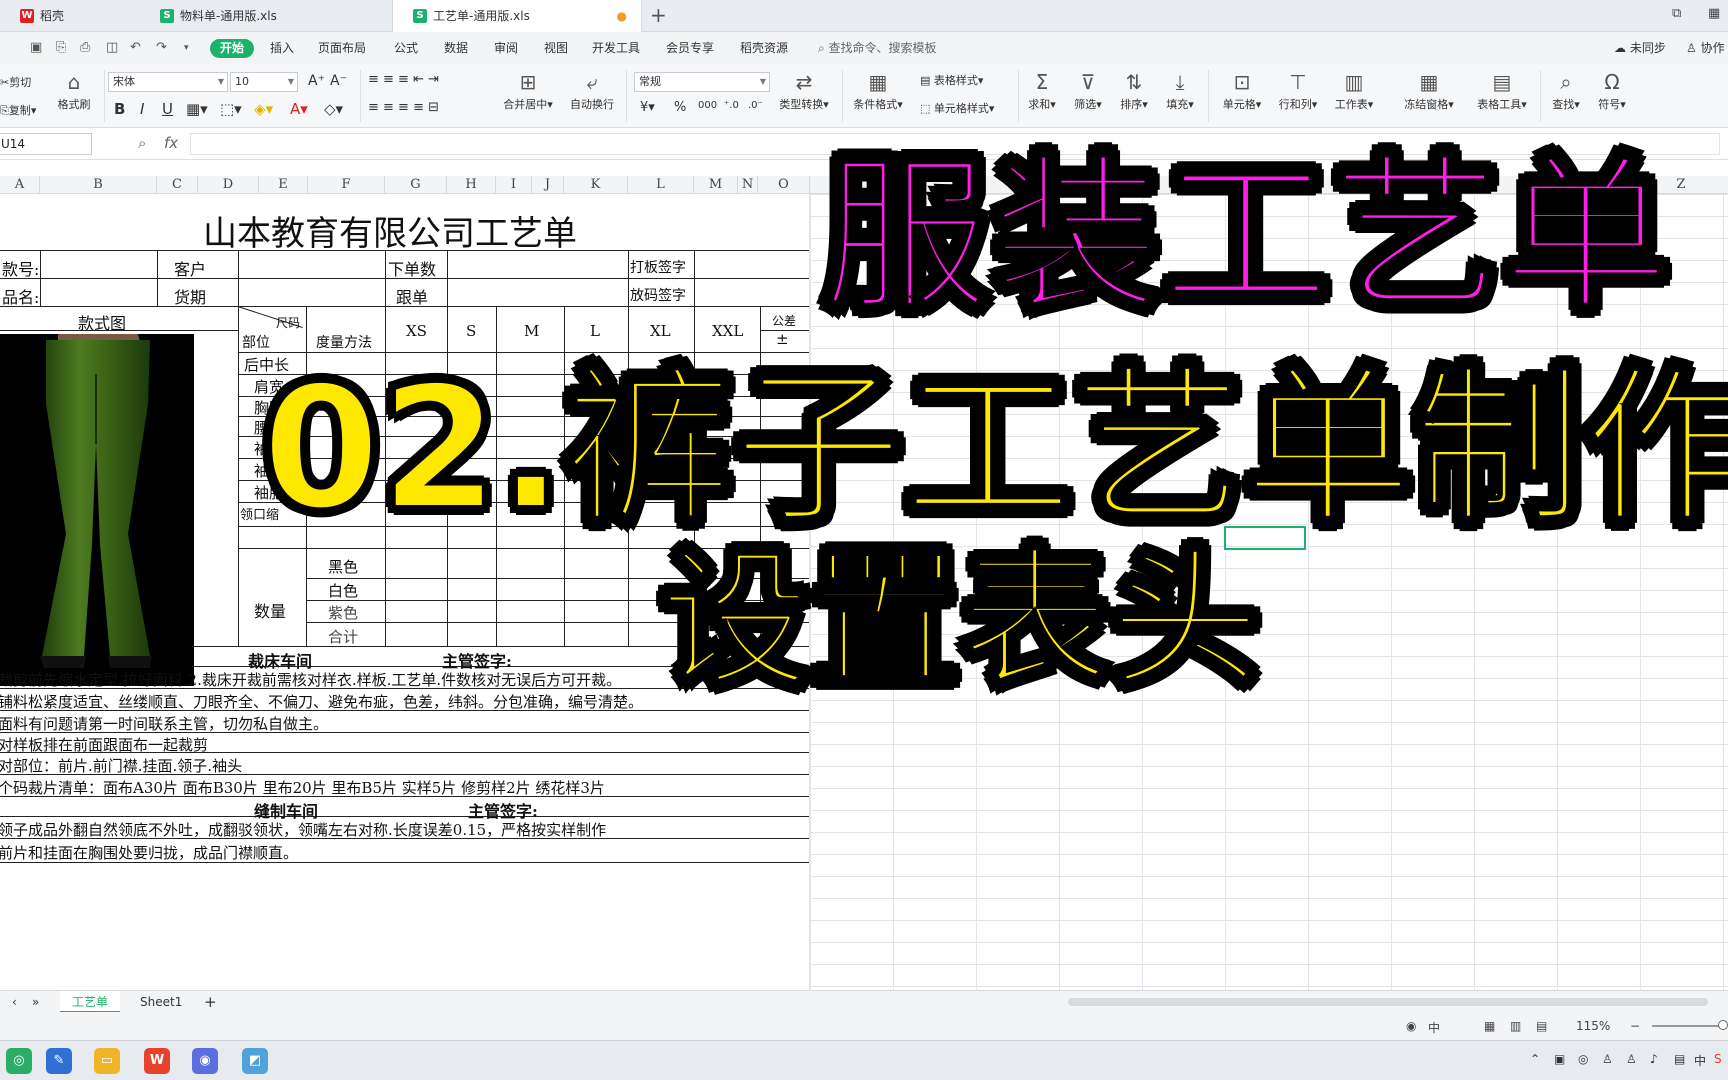 The image size is (1728, 1080). What do you see at coordinates (1354, 90) in the screenshot?
I see `worksheet-button: ▥ 工作表▾` at bounding box center [1354, 90].